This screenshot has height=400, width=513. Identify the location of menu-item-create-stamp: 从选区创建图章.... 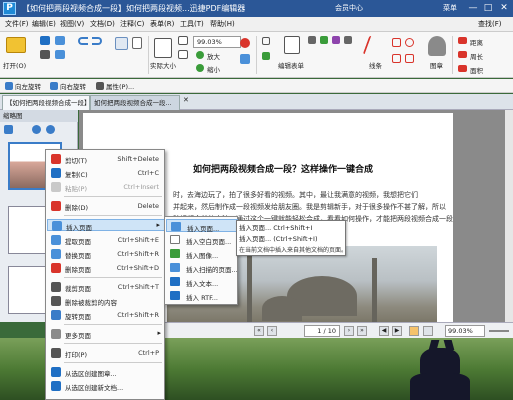
(106, 372).